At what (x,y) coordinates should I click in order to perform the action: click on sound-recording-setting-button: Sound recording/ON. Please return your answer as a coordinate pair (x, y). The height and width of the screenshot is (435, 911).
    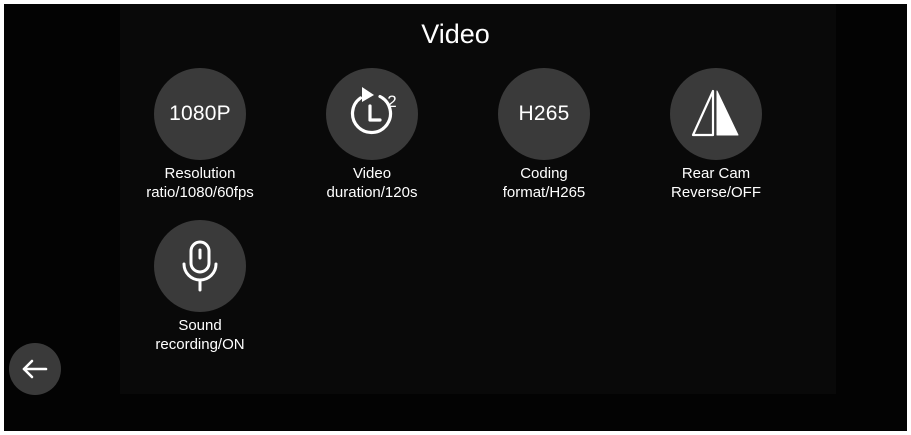
    Looking at the image, I should click on (200, 287).